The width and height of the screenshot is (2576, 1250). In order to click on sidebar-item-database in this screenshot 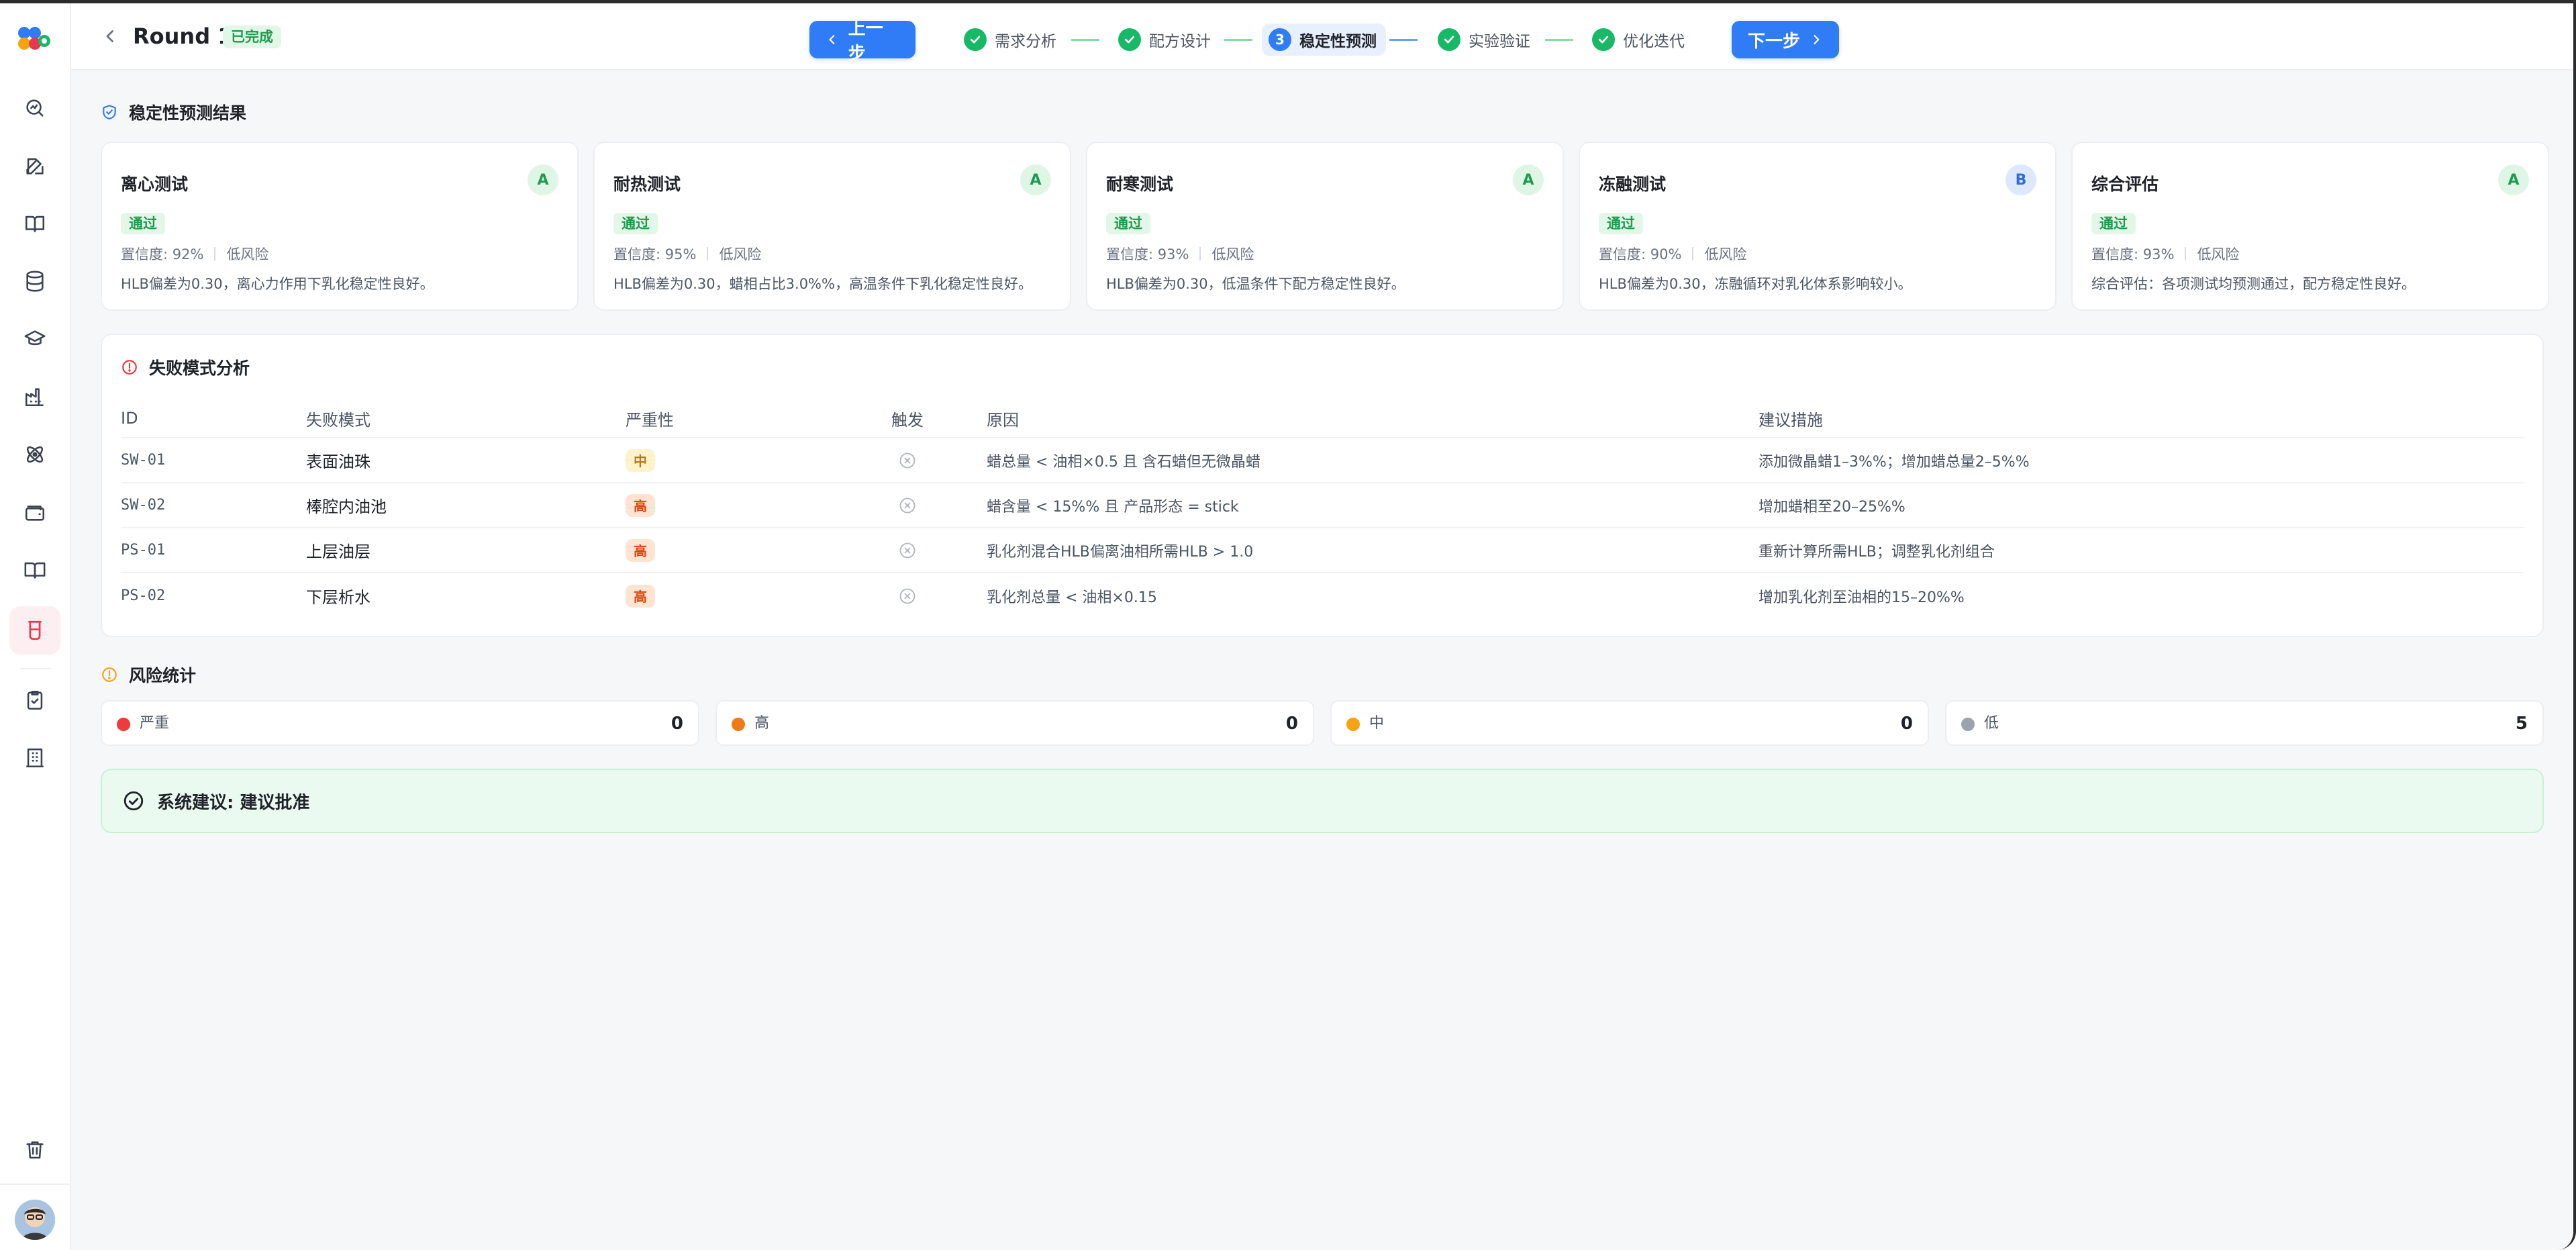, I will do `click(34, 281)`.